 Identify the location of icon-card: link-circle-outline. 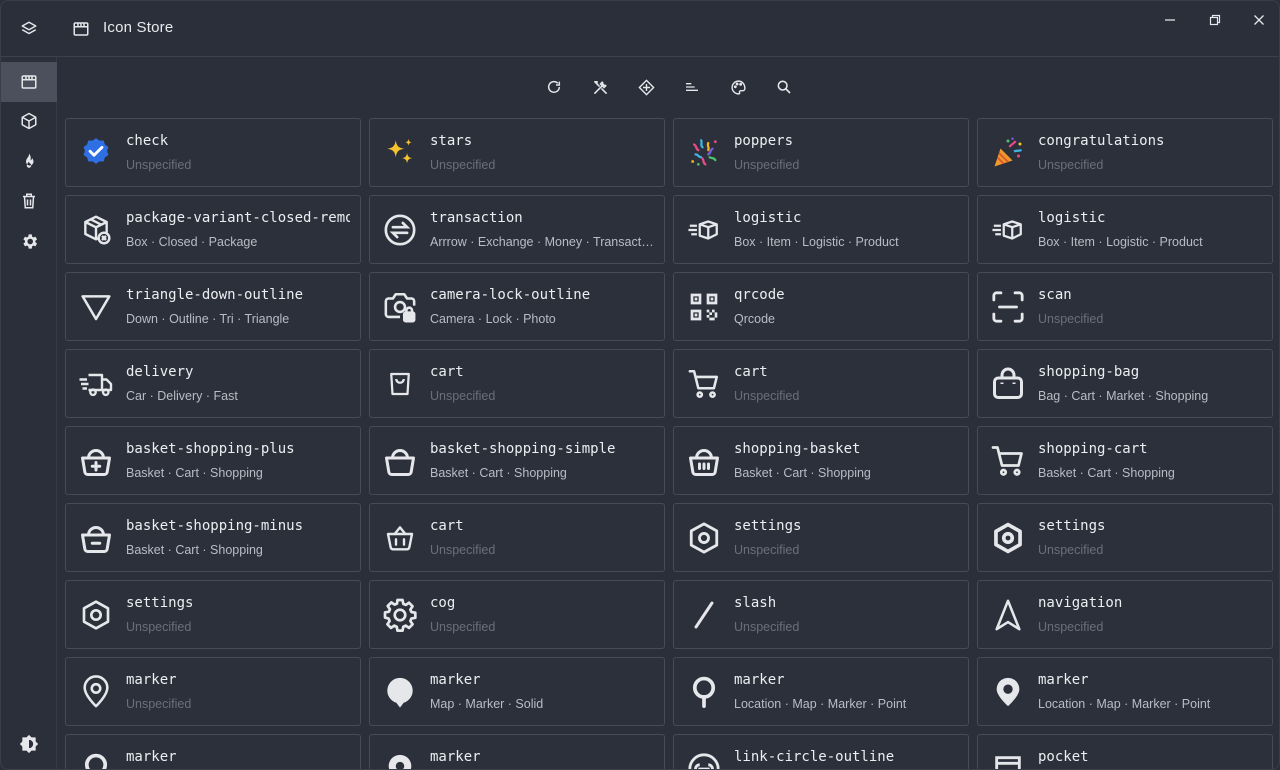
(821, 751).